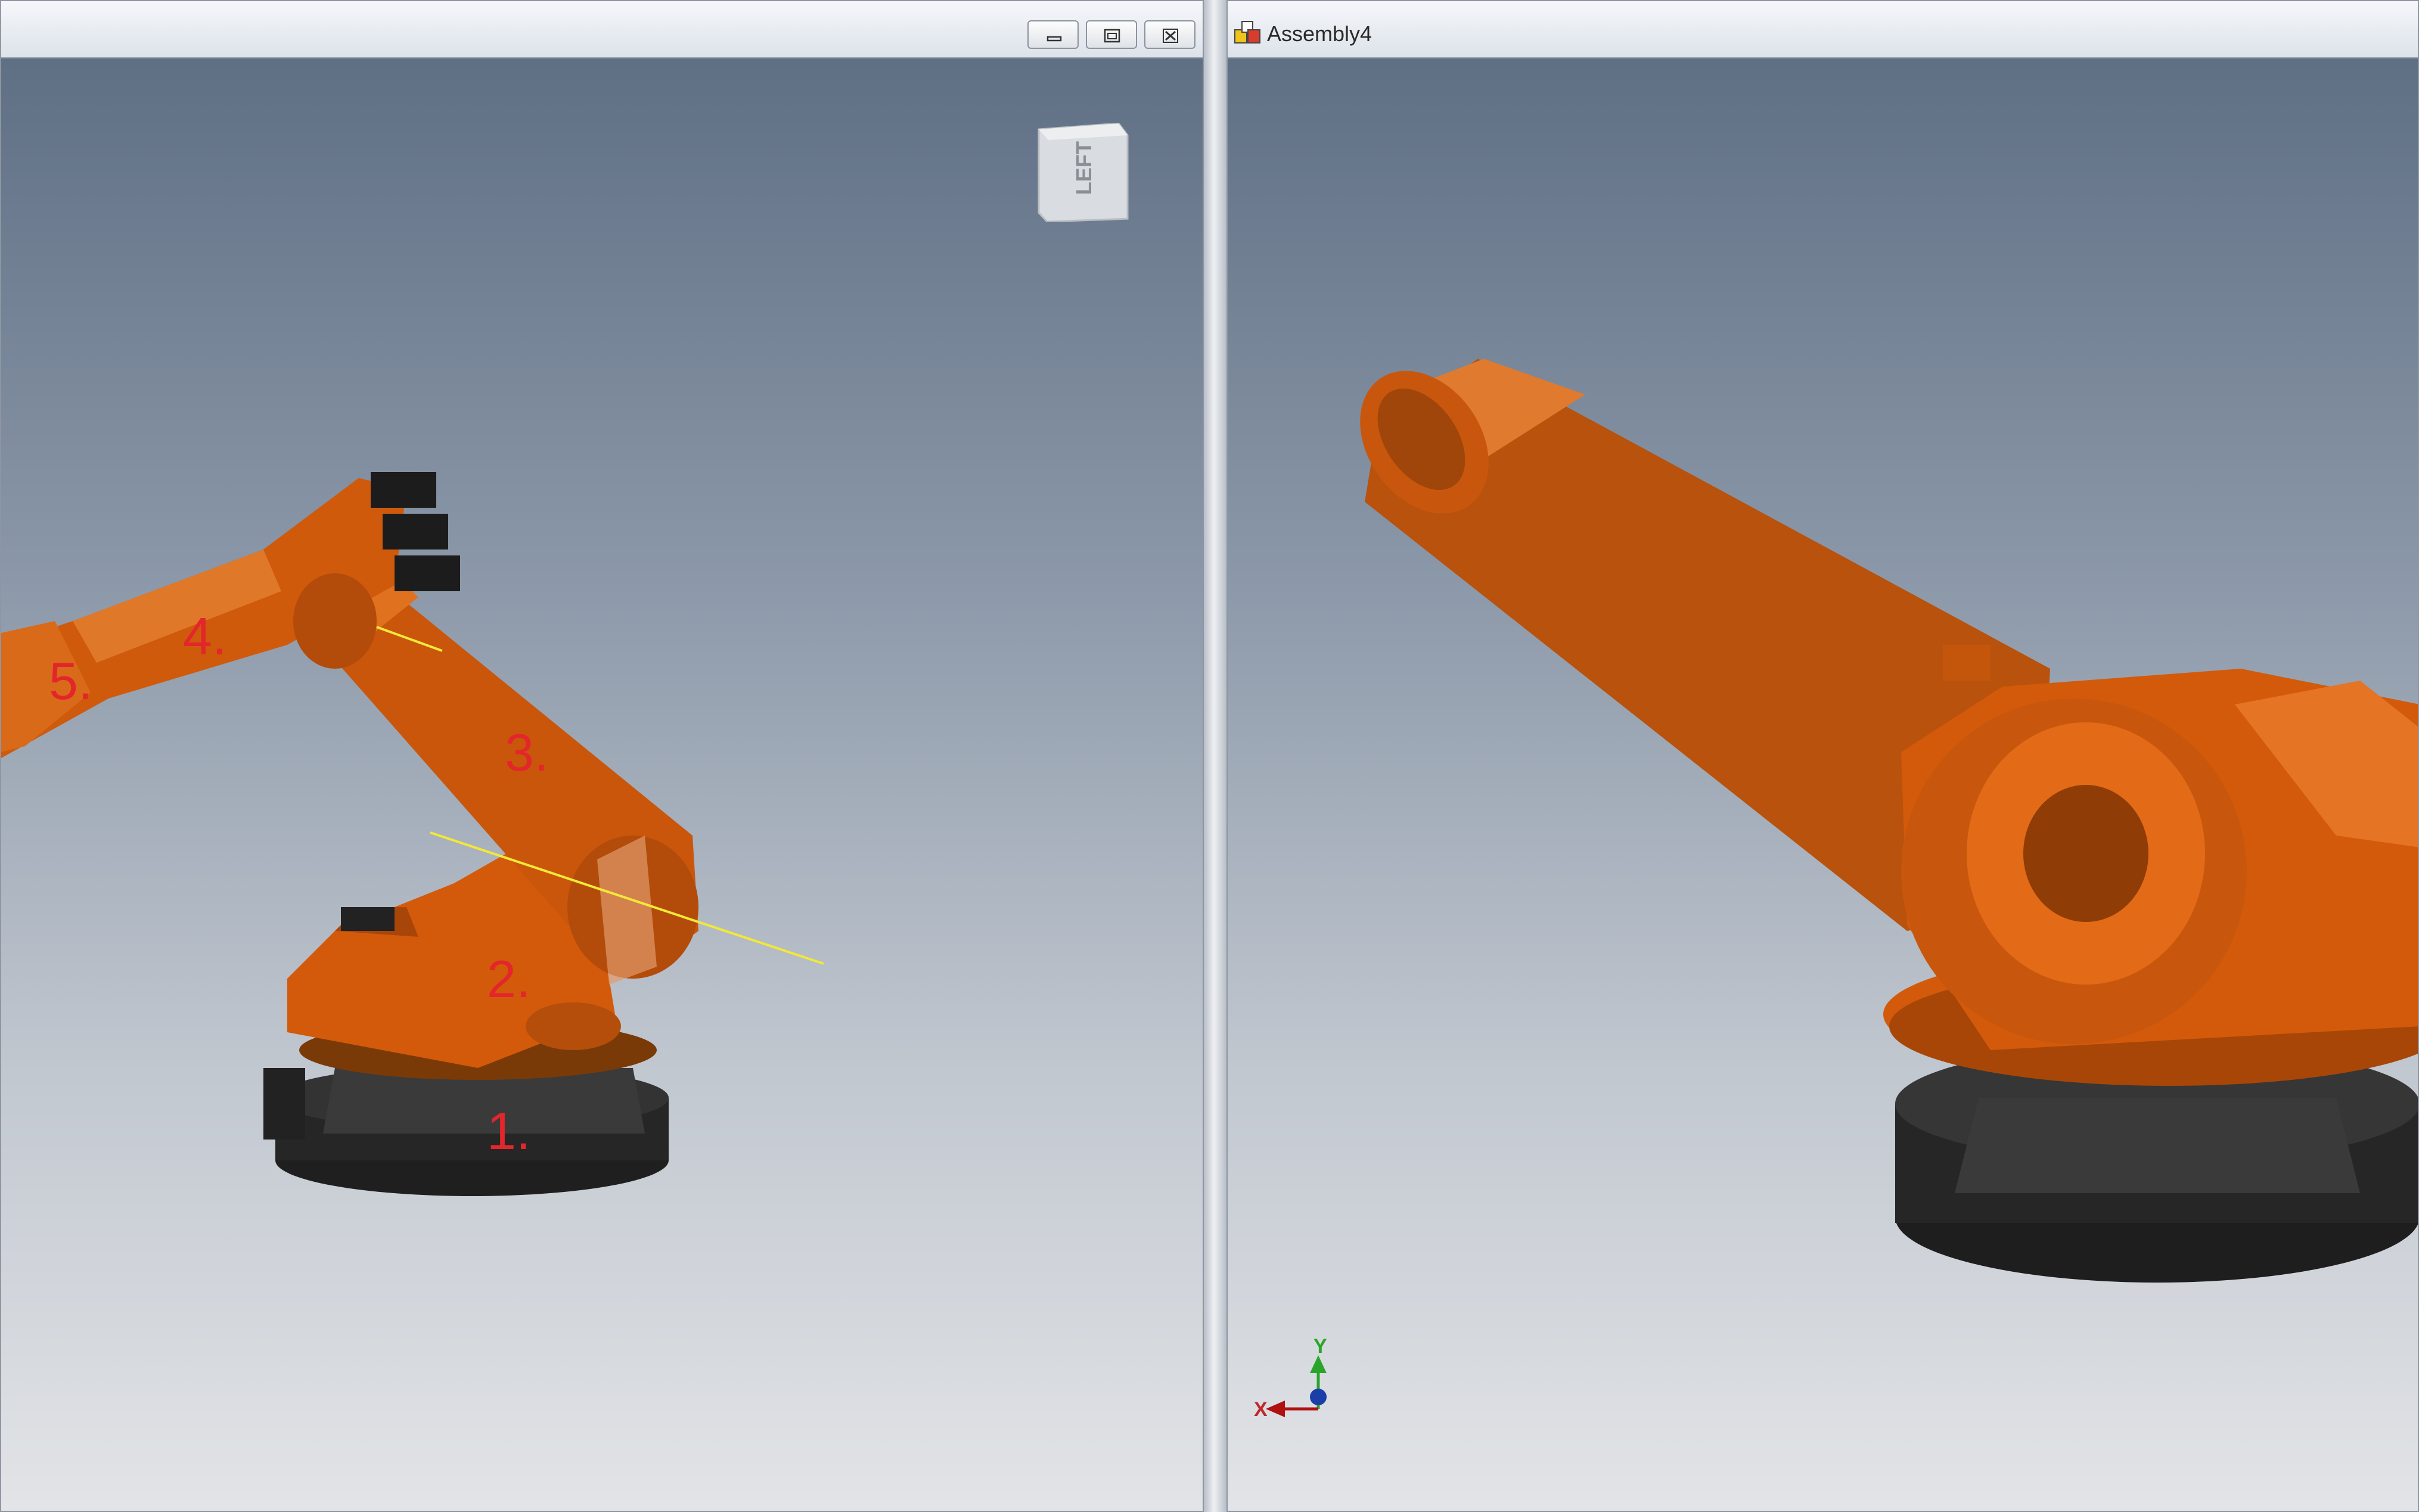  I want to click on callout-5: 5., so click(71, 680).